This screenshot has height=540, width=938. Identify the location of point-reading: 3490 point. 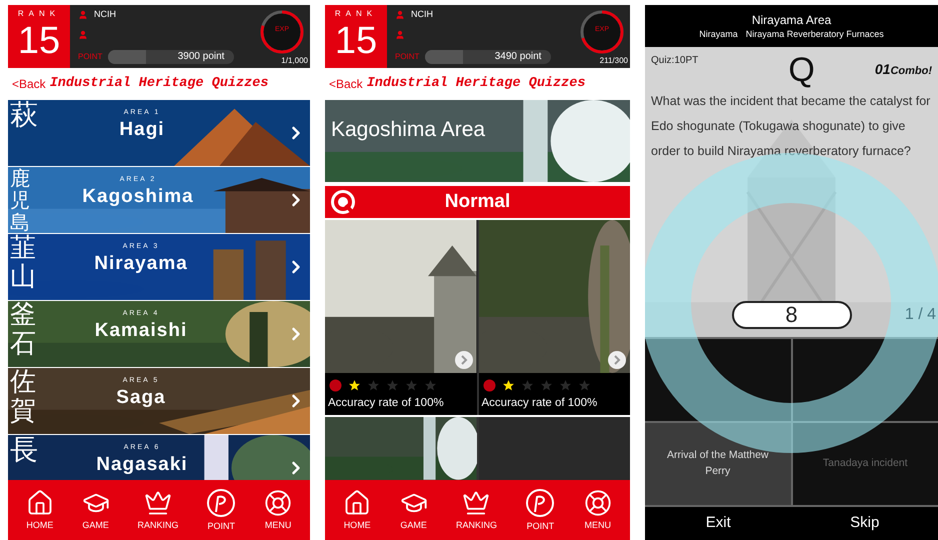
(518, 57).